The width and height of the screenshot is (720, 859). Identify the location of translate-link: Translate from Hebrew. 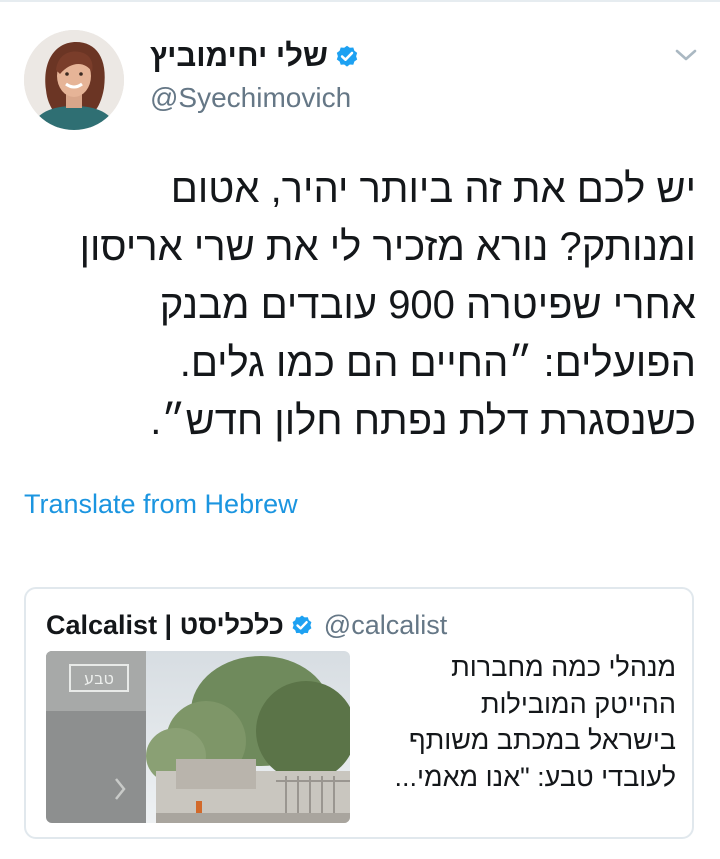
(161, 504).